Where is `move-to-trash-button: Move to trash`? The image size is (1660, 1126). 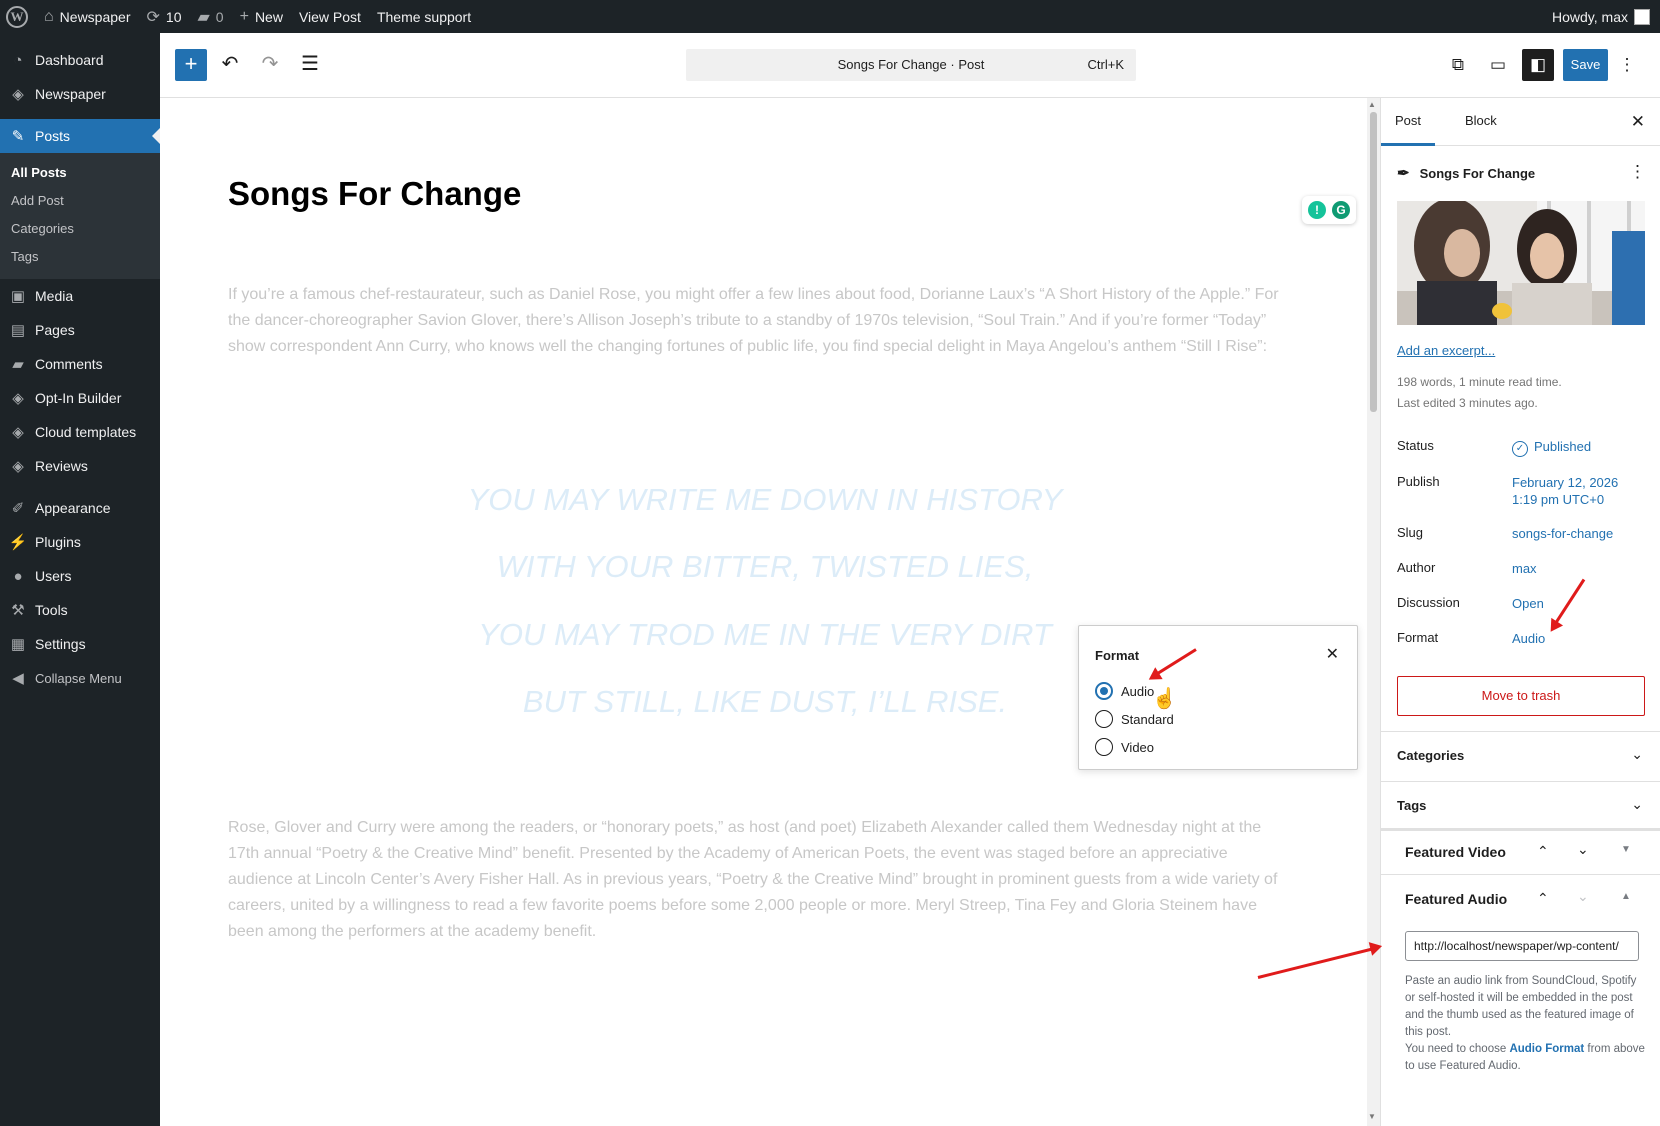 move-to-trash-button: Move to trash is located at coordinates (1521, 696).